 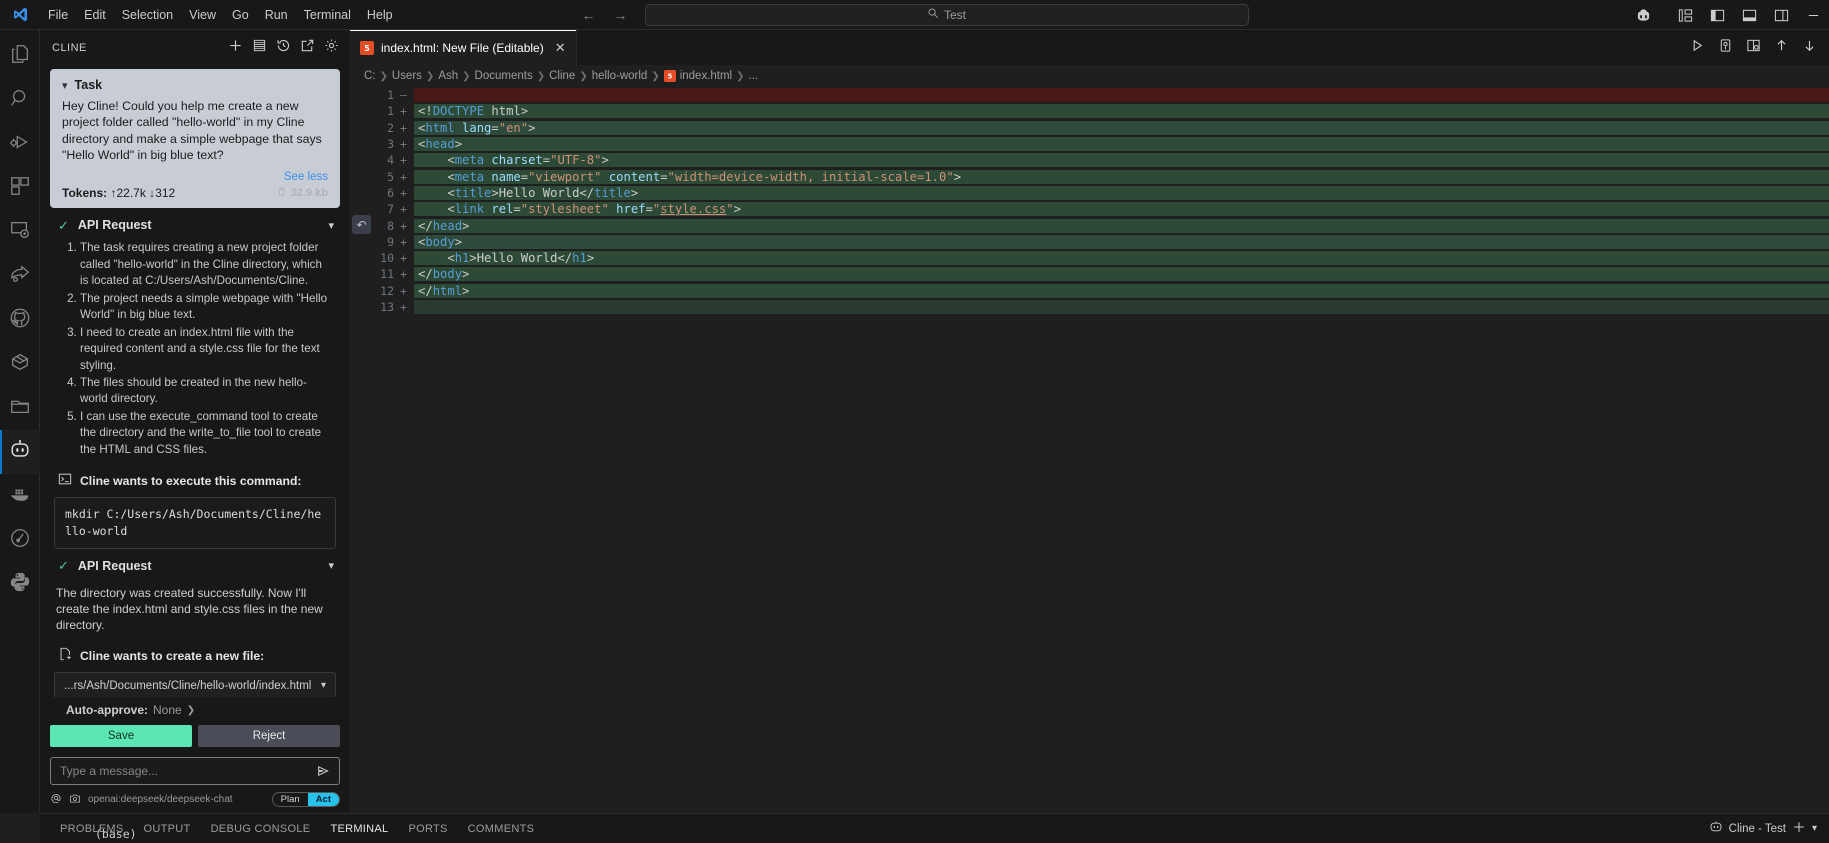 What do you see at coordinates (1089, 258) in the screenshot?
I see `code-line: 10 + <h1>Hello World</h1>` at bounding box center [1089, 258].